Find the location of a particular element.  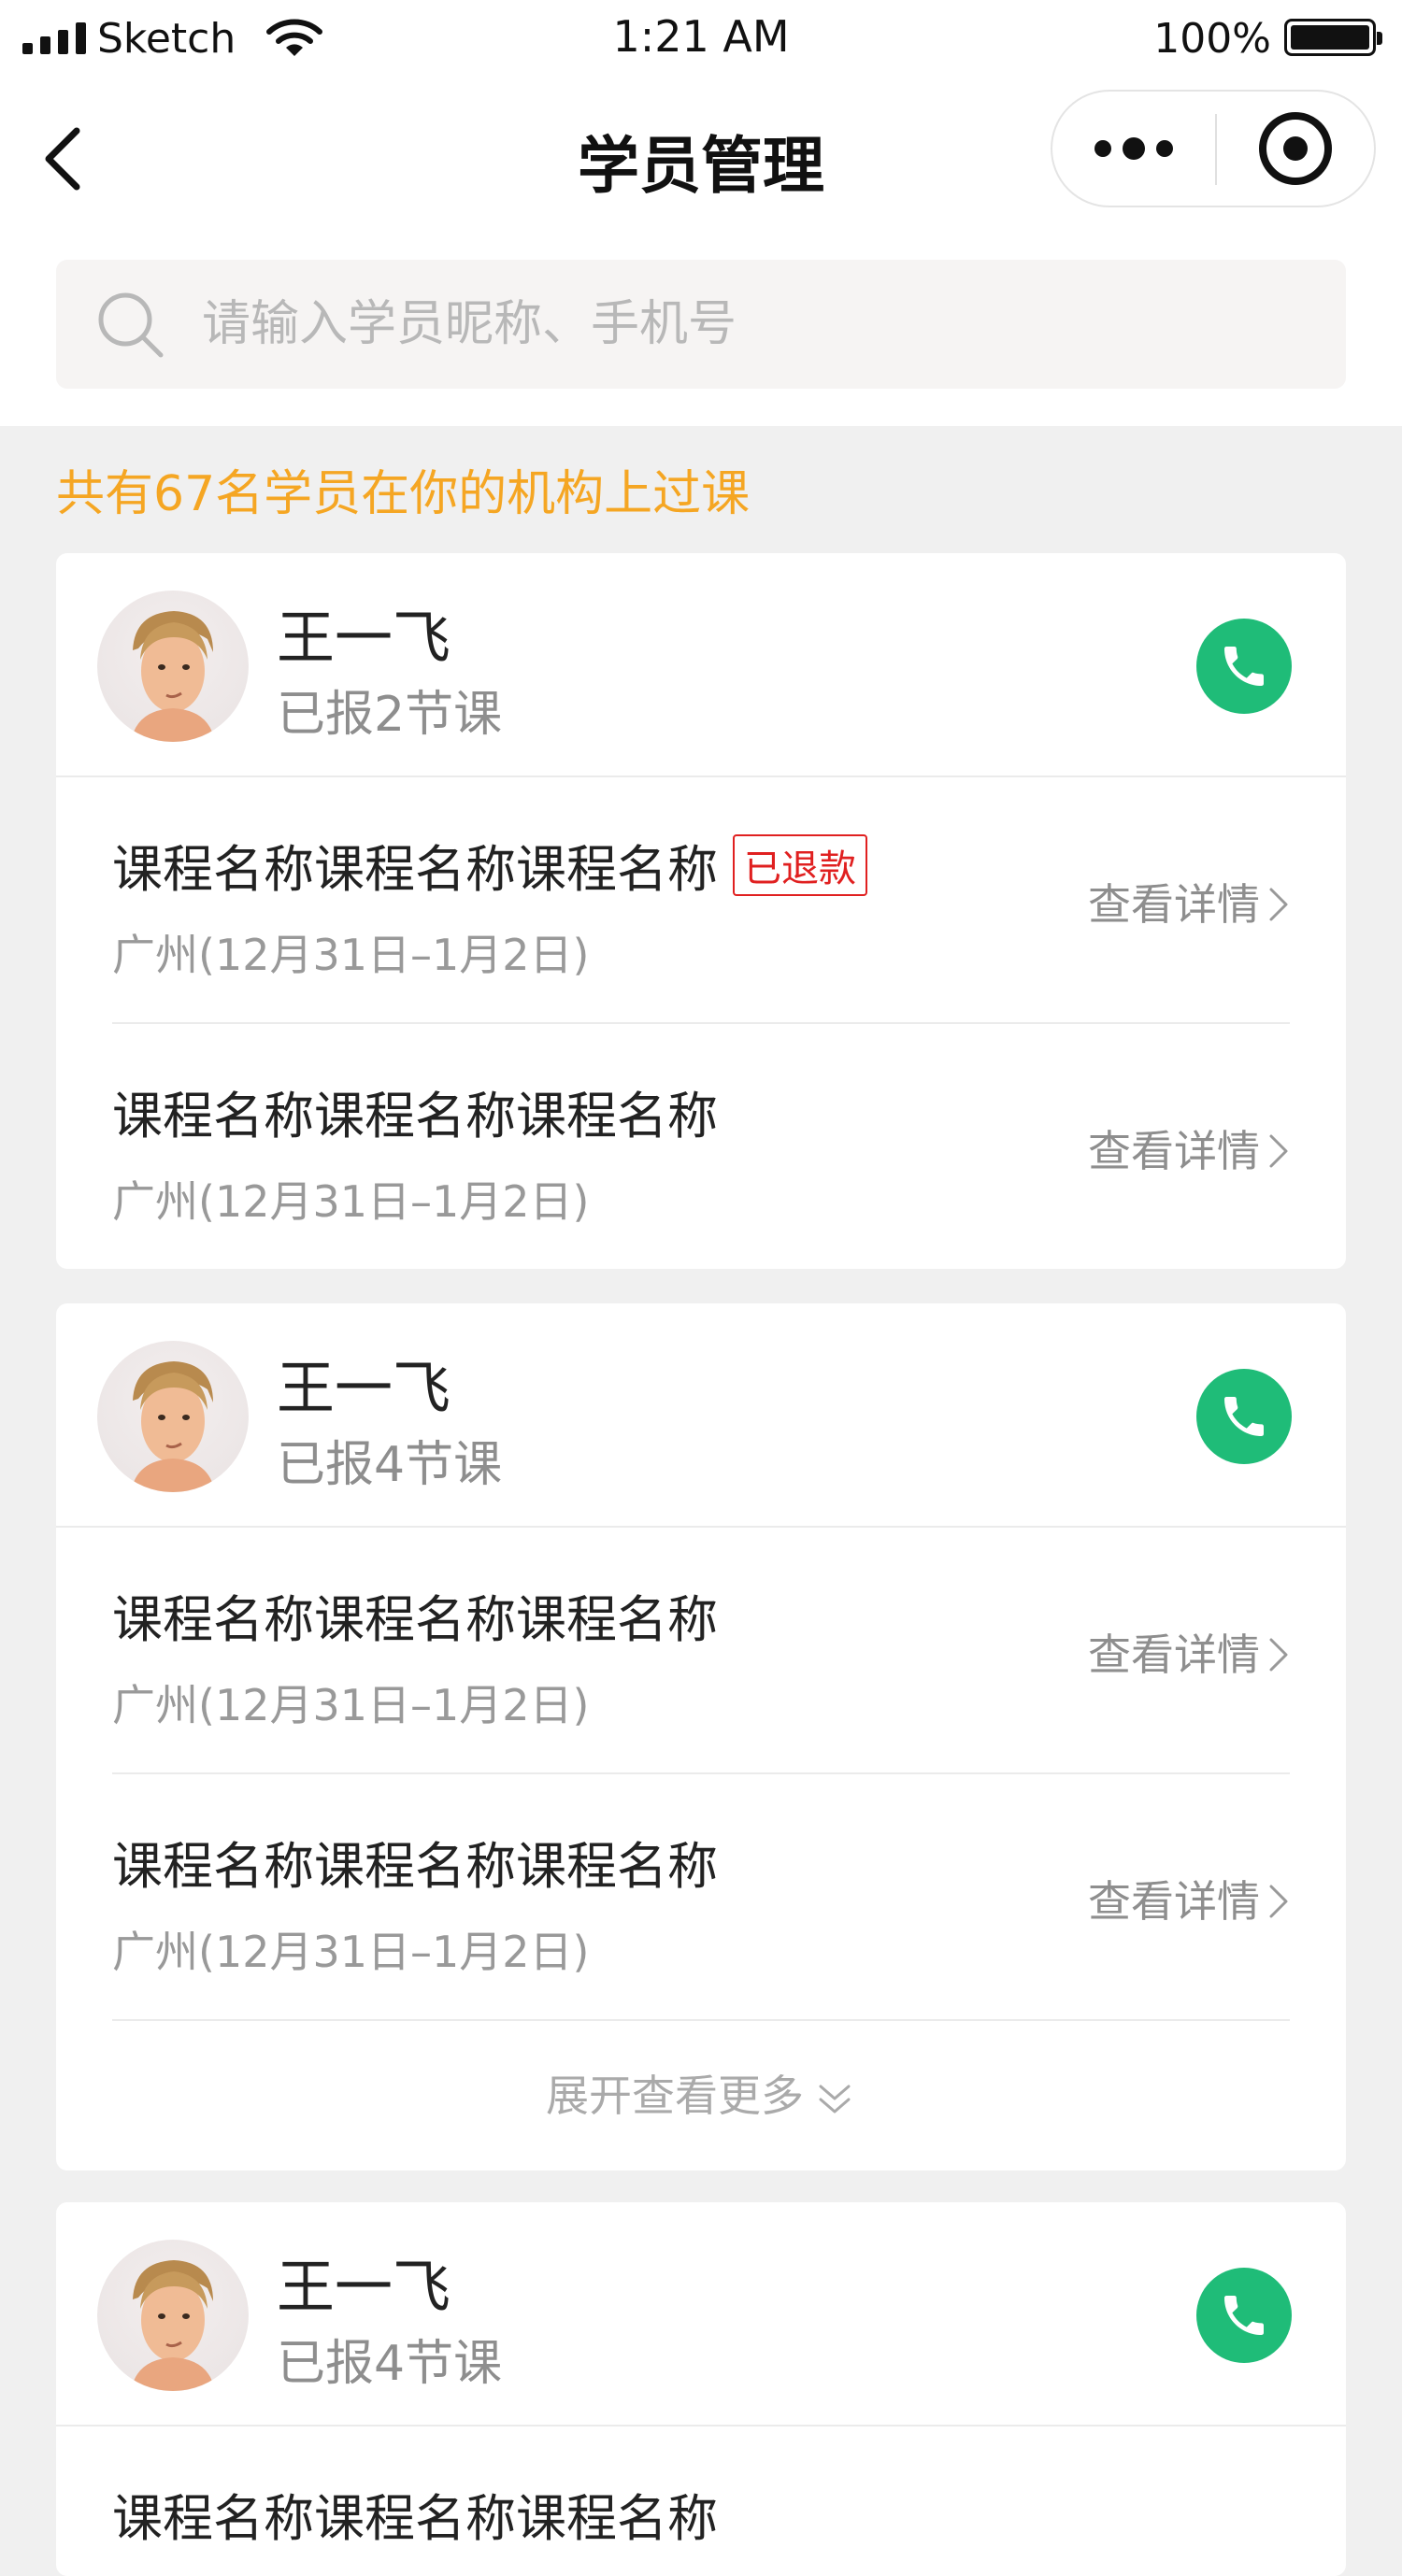

course-name: 课程名称课程名称课程名称 已退款 is located at coordinates (489, 865).